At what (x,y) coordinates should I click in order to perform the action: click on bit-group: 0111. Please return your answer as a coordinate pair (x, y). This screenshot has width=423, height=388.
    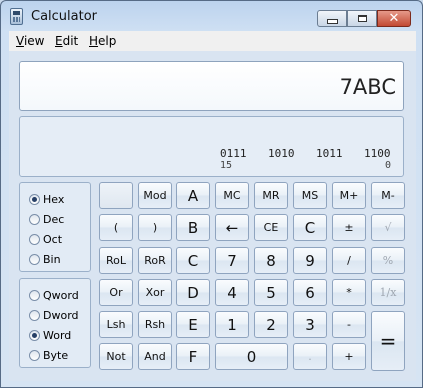
    Looking at the image, I should click on (233, 153).